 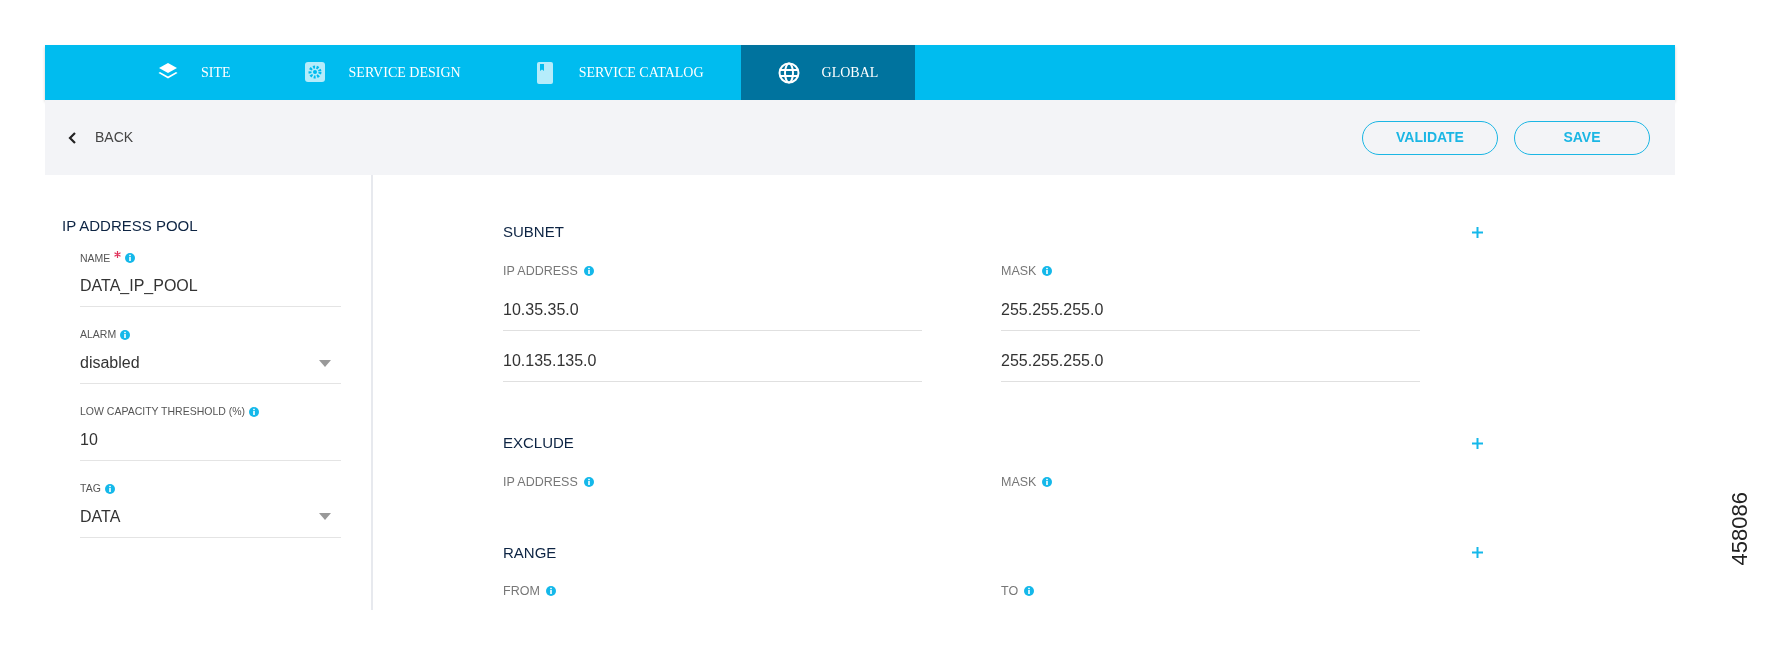 I want to click on back-link: BACK, so click(x=100, y=137).